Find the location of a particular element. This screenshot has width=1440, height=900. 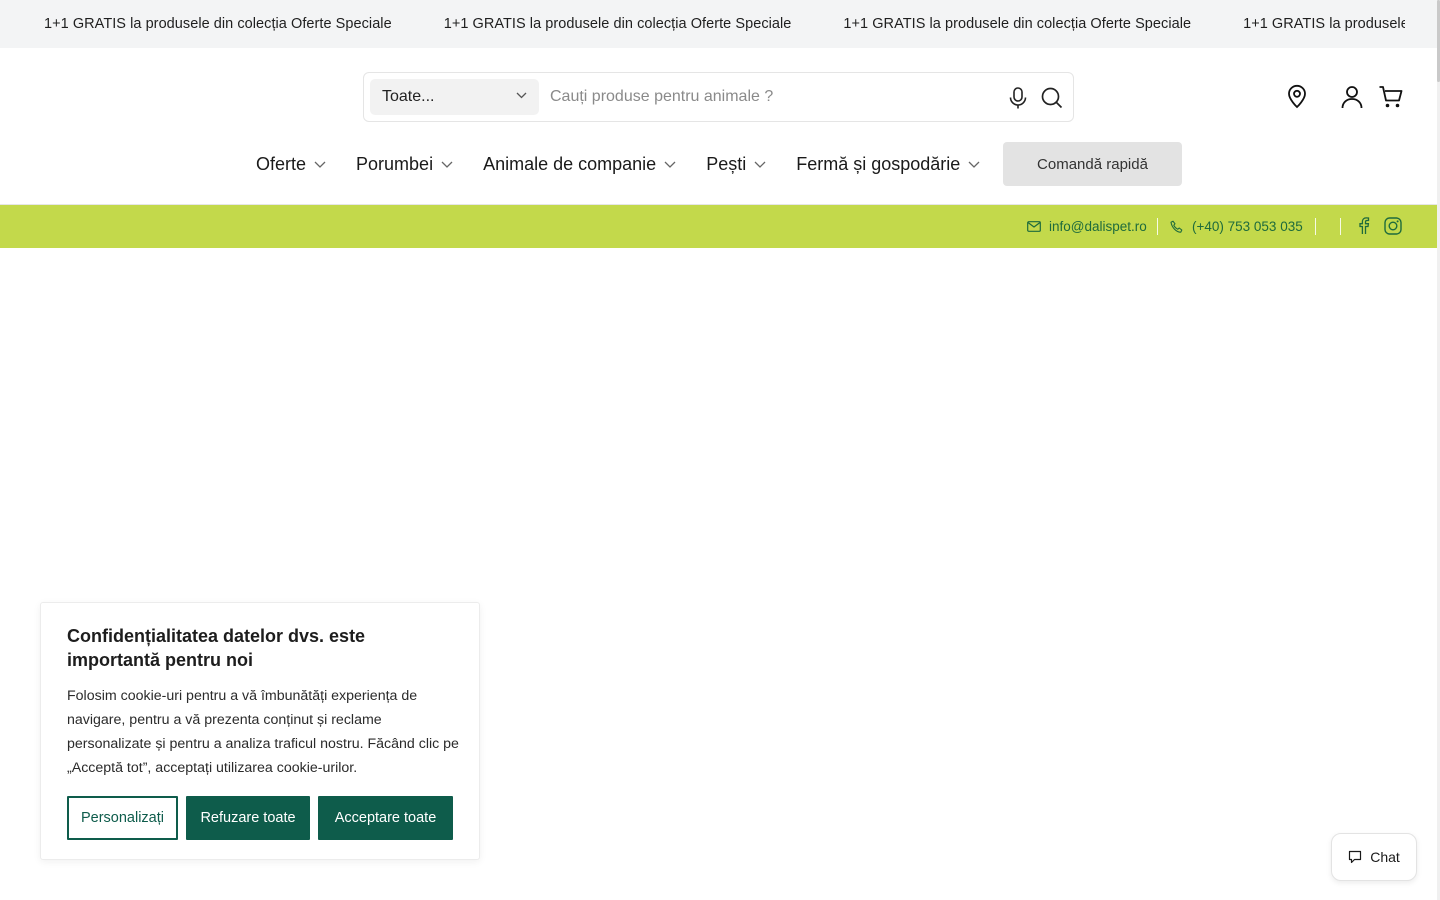

instagram-icon is located at coordinates (1393, 226).